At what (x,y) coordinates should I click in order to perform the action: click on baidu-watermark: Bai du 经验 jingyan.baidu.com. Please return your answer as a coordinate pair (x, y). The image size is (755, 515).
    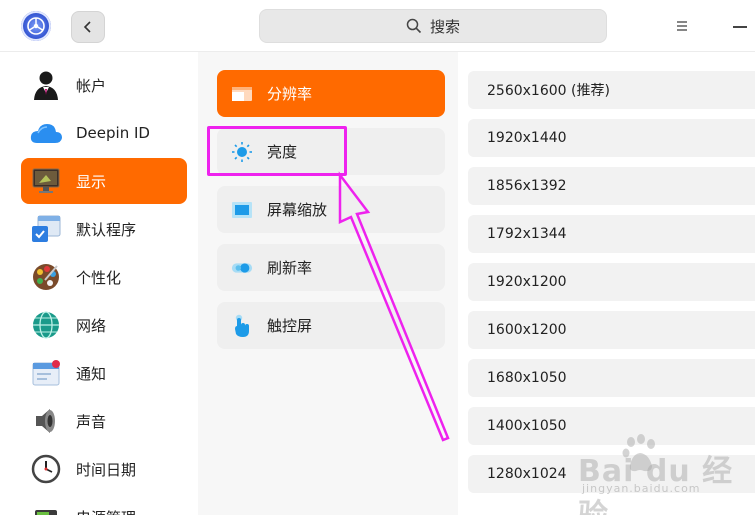
    Looking at the image, I should click on (663, 473).